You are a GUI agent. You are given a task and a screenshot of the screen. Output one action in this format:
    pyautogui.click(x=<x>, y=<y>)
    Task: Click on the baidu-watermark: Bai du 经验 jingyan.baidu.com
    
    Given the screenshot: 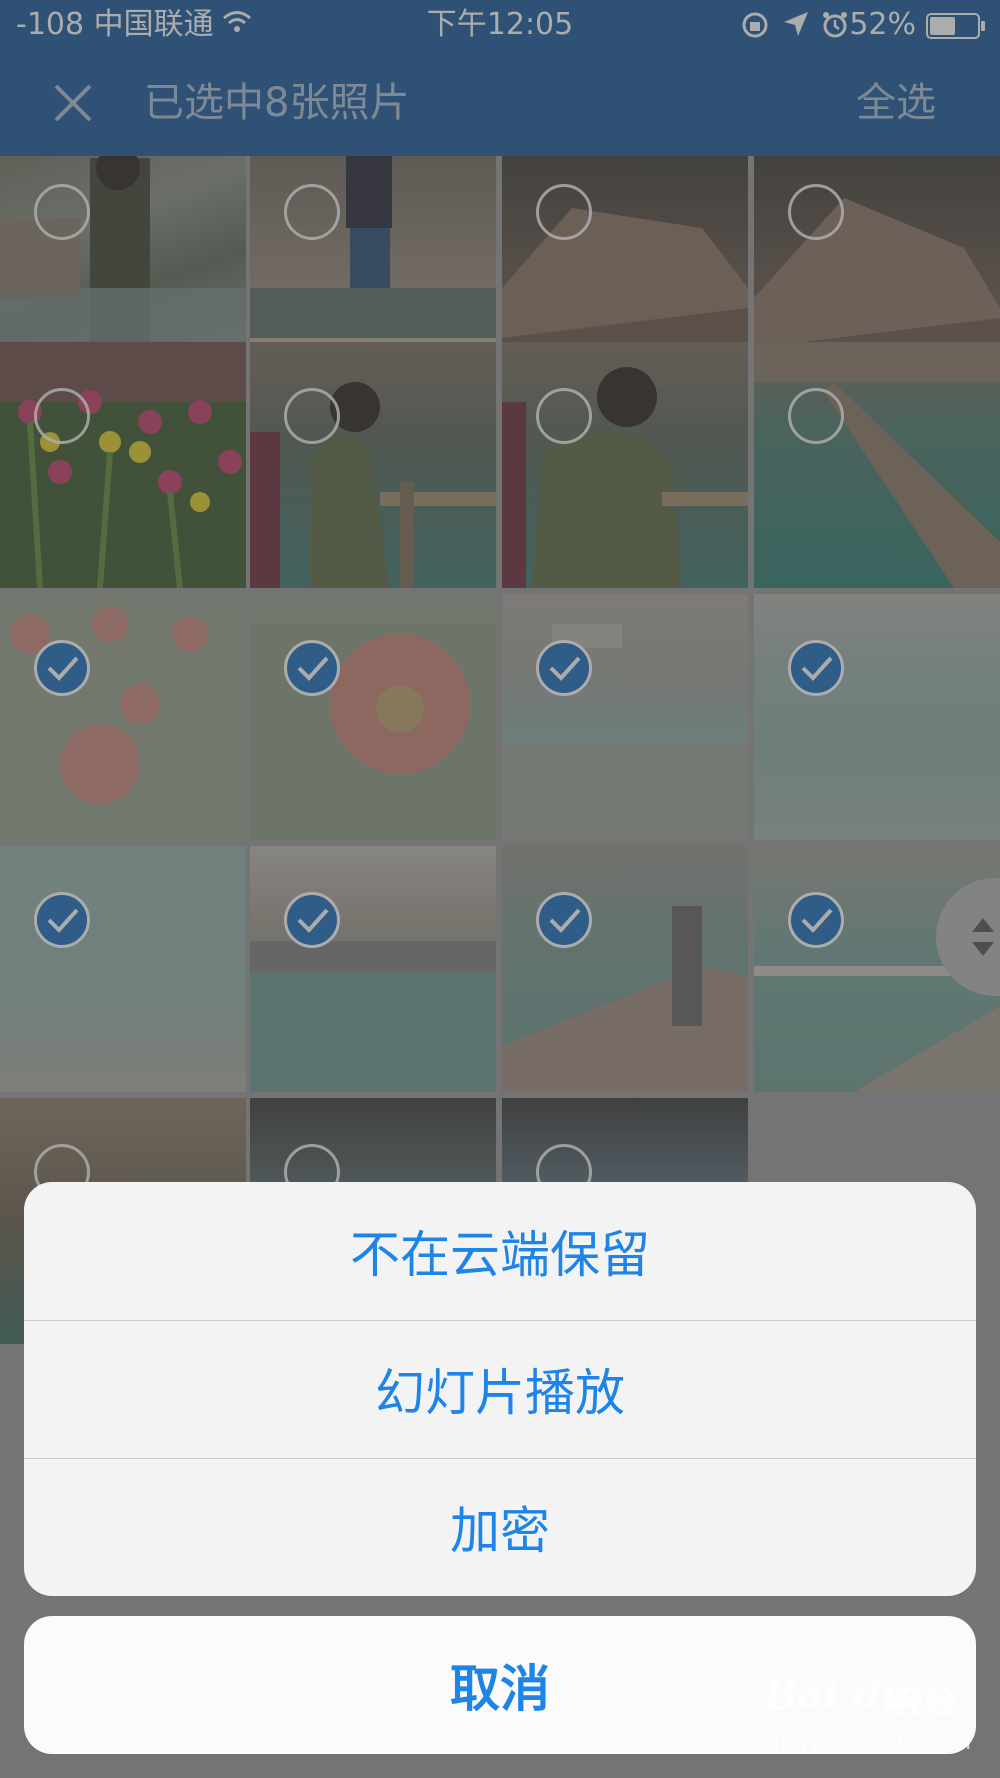 What is the action you would take?
    pyautogui.click(x=874, y=1718)
    